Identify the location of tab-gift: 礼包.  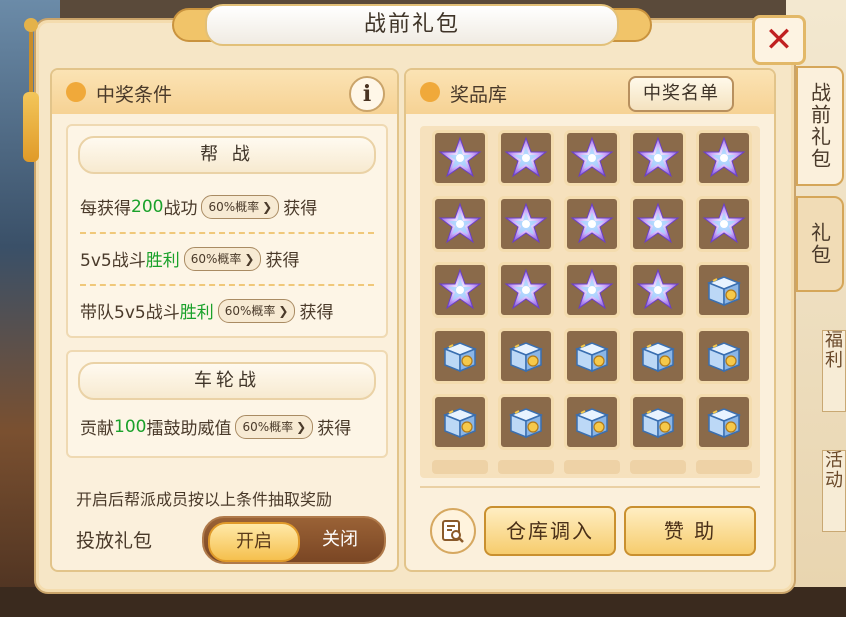
(820, 244).